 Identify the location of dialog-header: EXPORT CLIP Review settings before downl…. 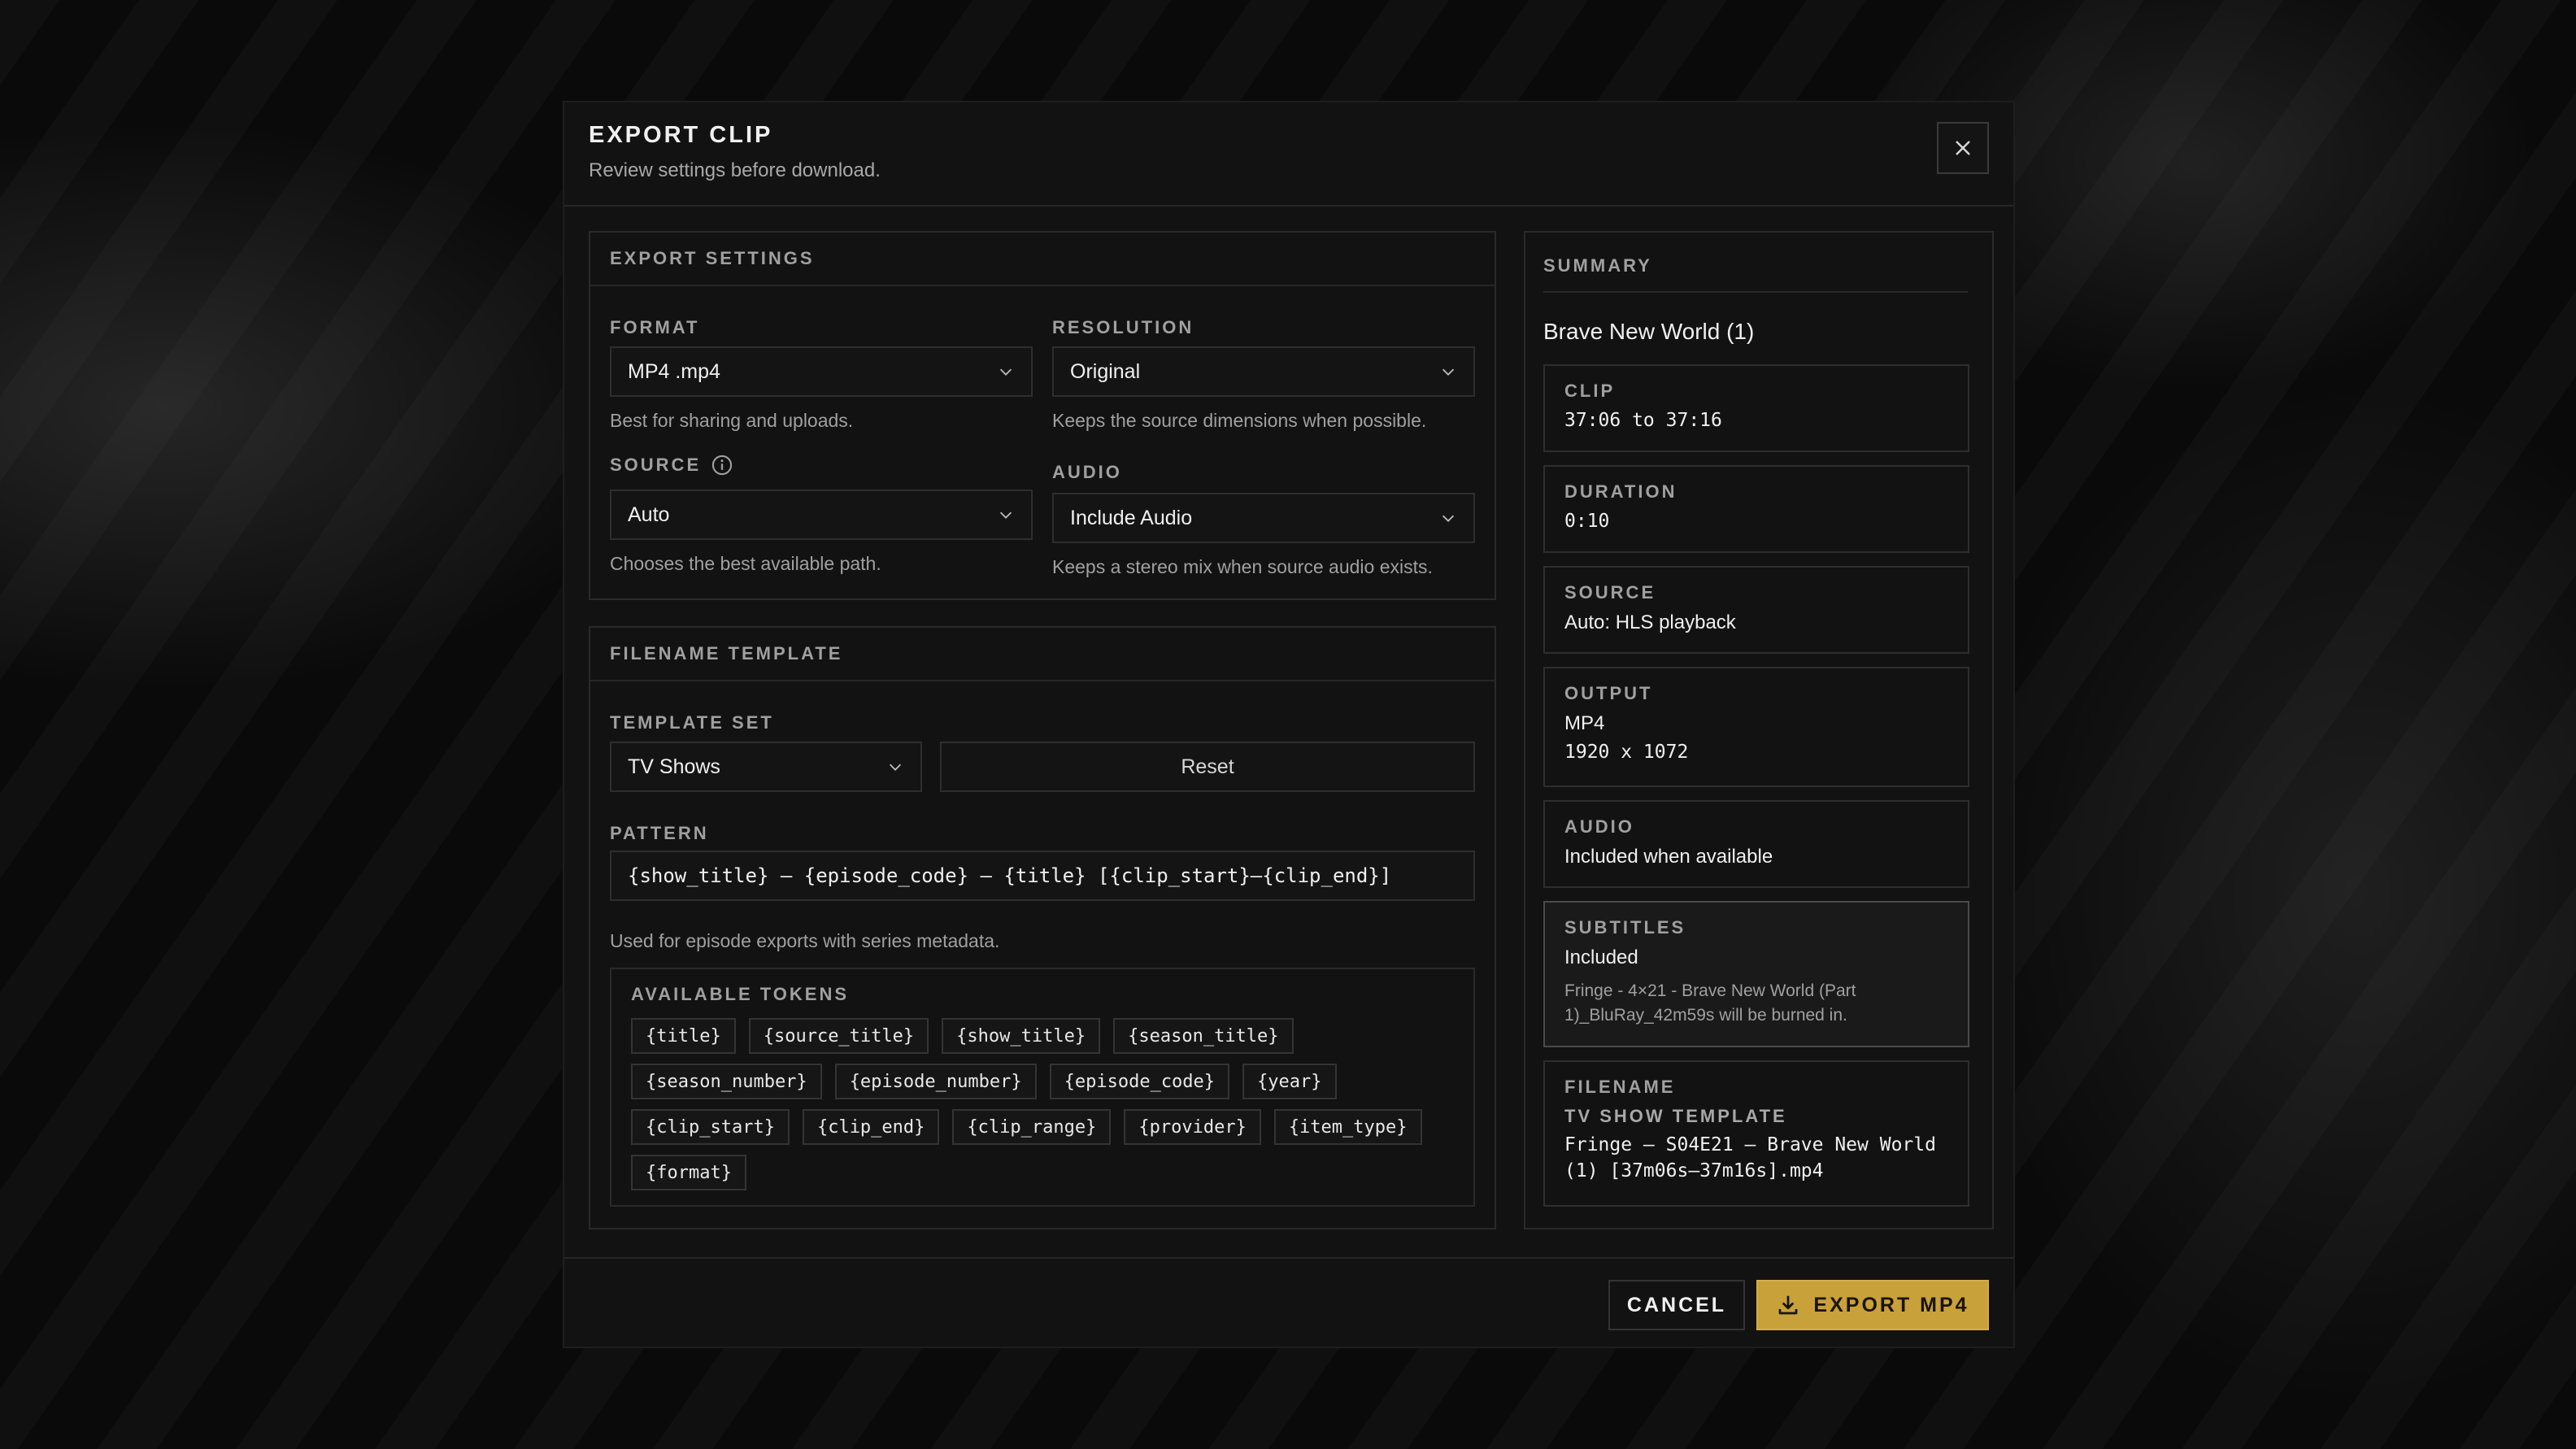
(1288, 155).